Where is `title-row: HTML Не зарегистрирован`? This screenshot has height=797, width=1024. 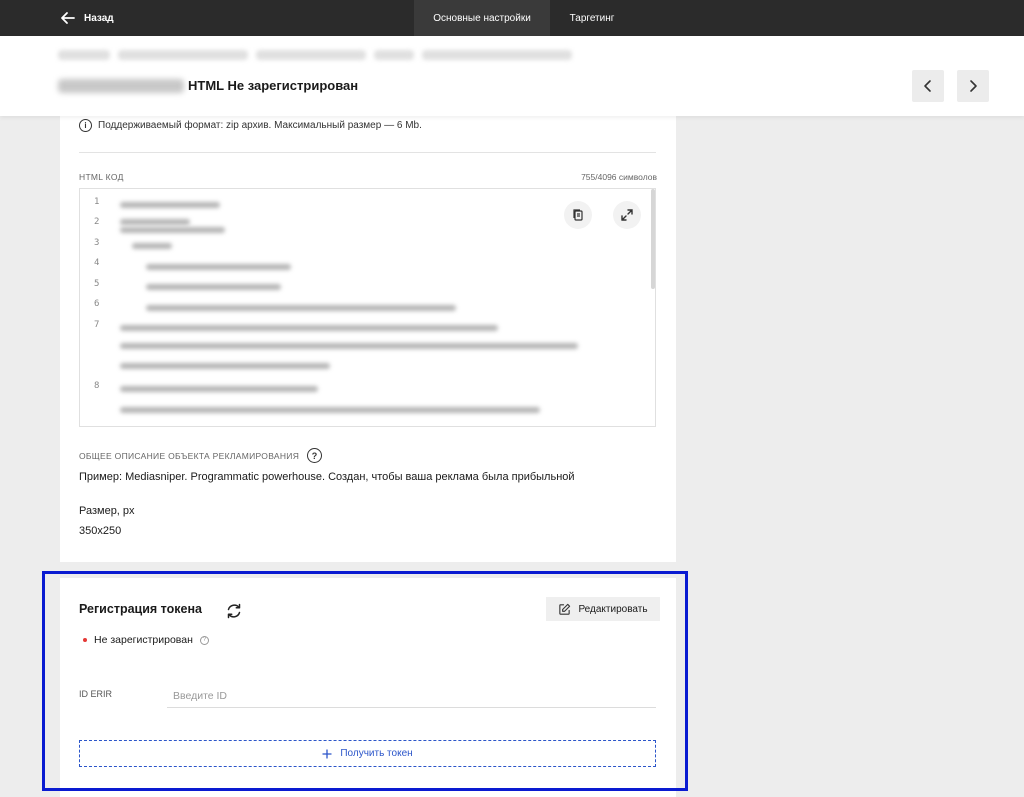
title-row: HTML Не зарегистрирован is located at coordinates (208, 85).